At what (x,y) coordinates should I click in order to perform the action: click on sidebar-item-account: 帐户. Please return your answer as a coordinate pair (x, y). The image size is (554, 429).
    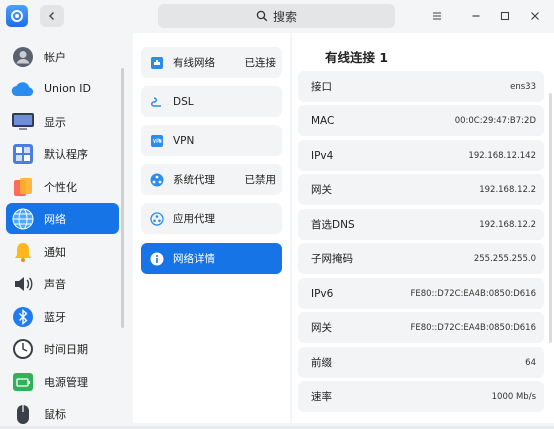
    Looking at the image, I should click on (62, 56).